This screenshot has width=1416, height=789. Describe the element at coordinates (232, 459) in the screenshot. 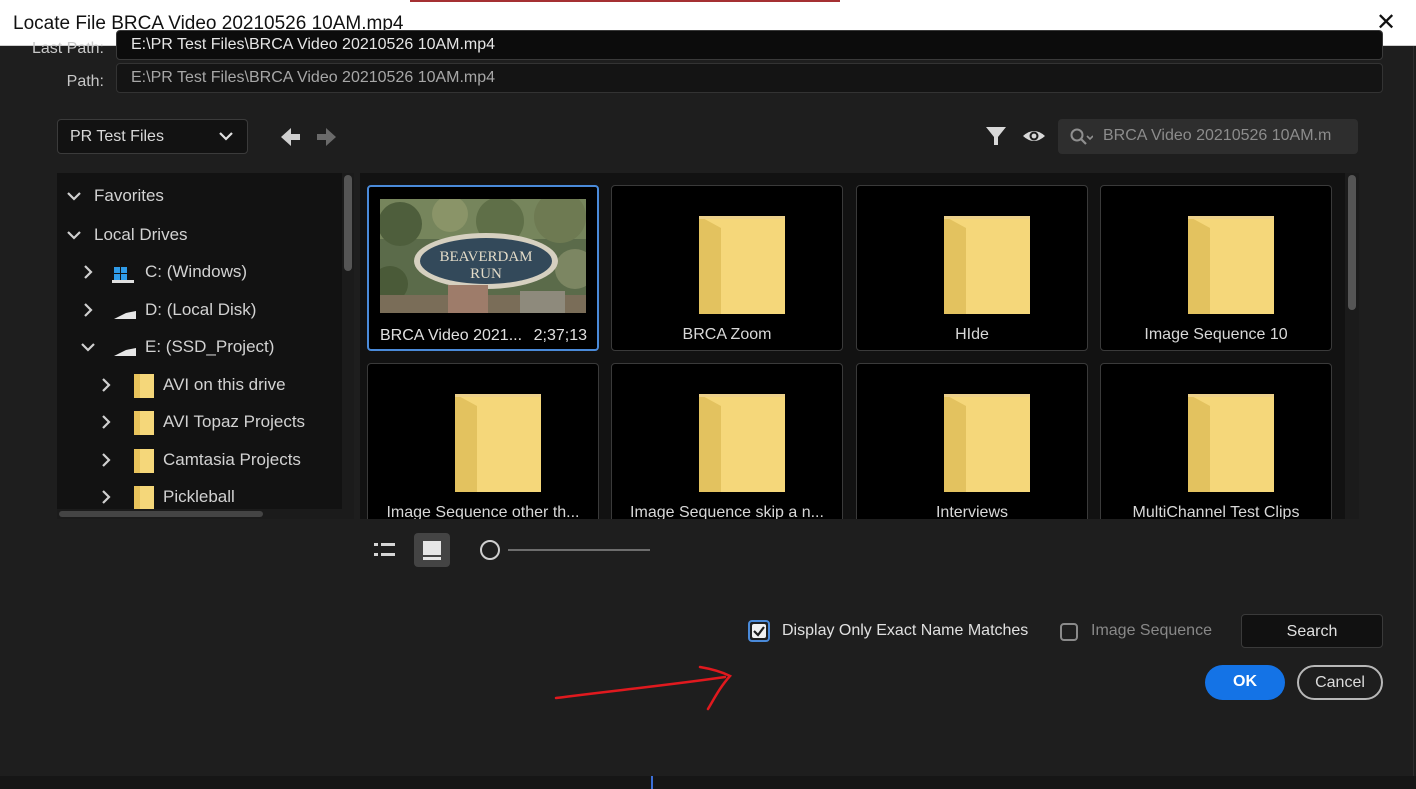

I see `tree-item-label: Camtasia Projects` at that location.